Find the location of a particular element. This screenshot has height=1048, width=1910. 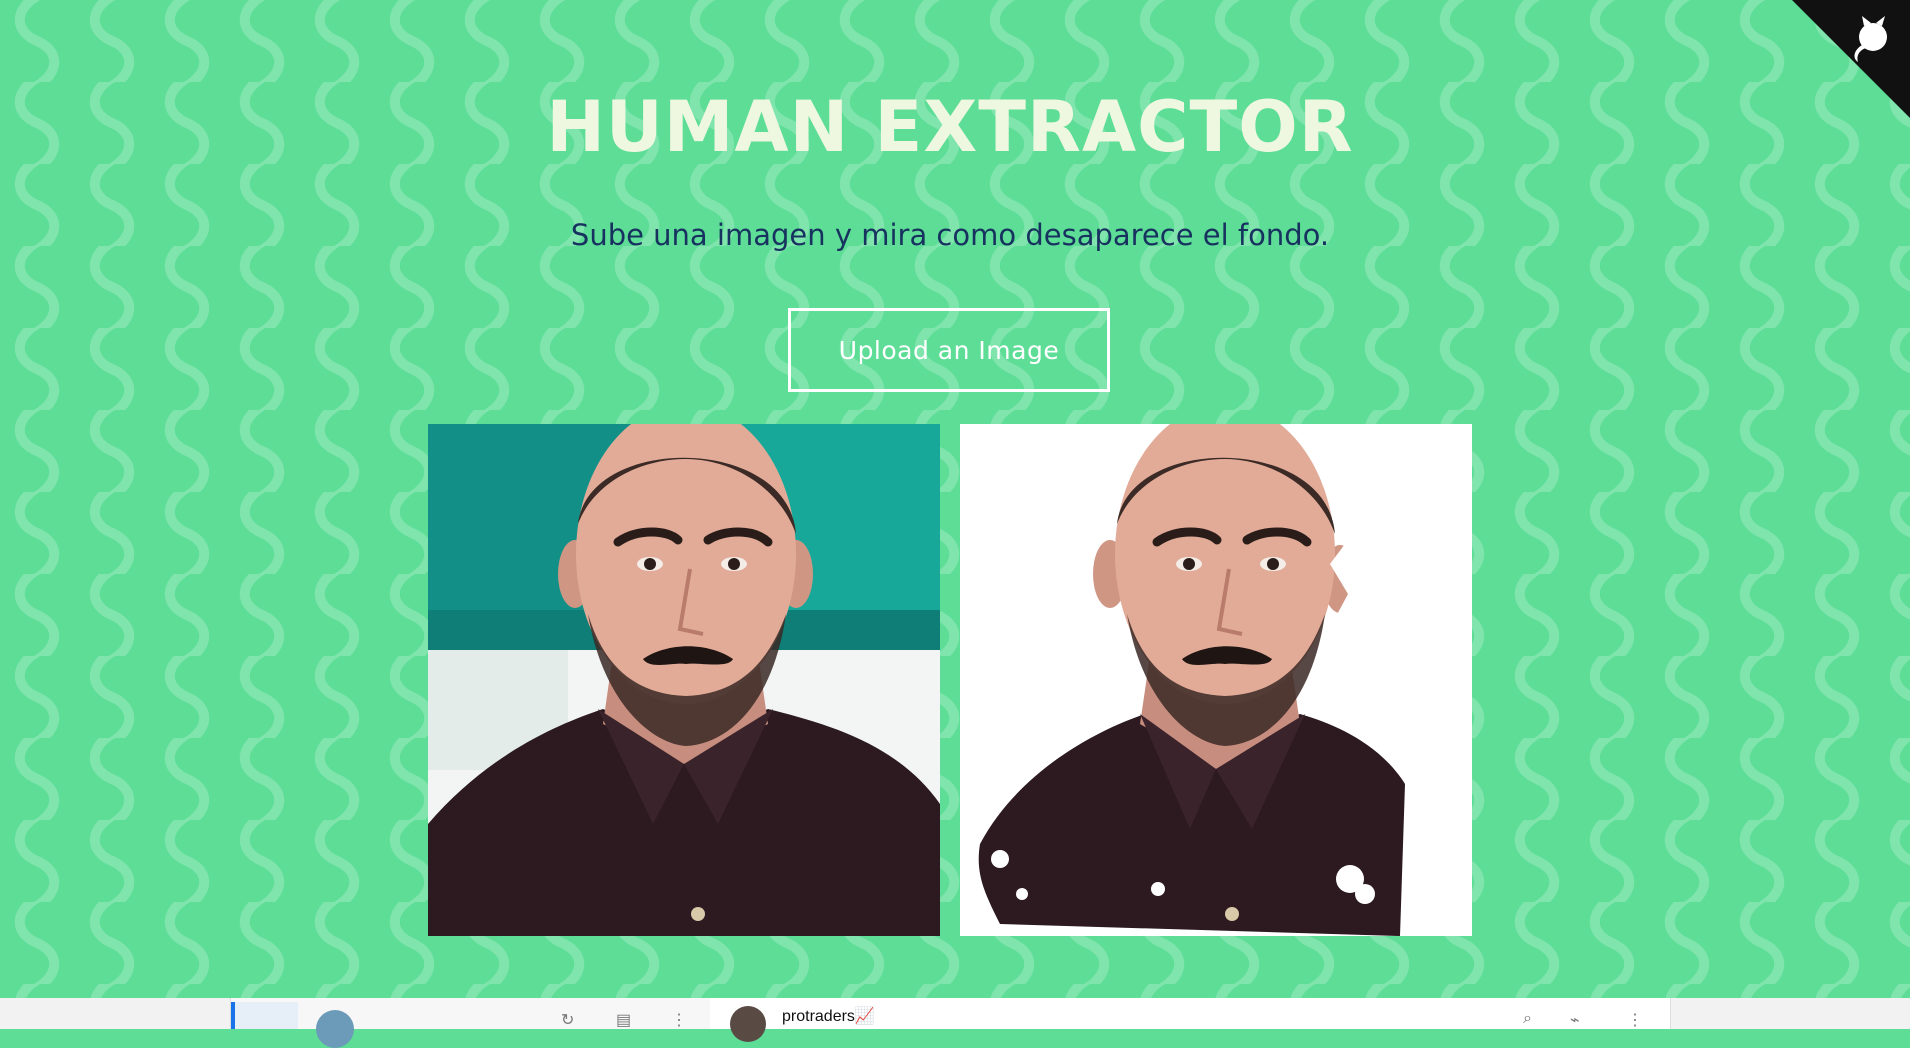

left-chat-panel: ↻ ▤ ⋮ is located at coordinates (471, 1023).